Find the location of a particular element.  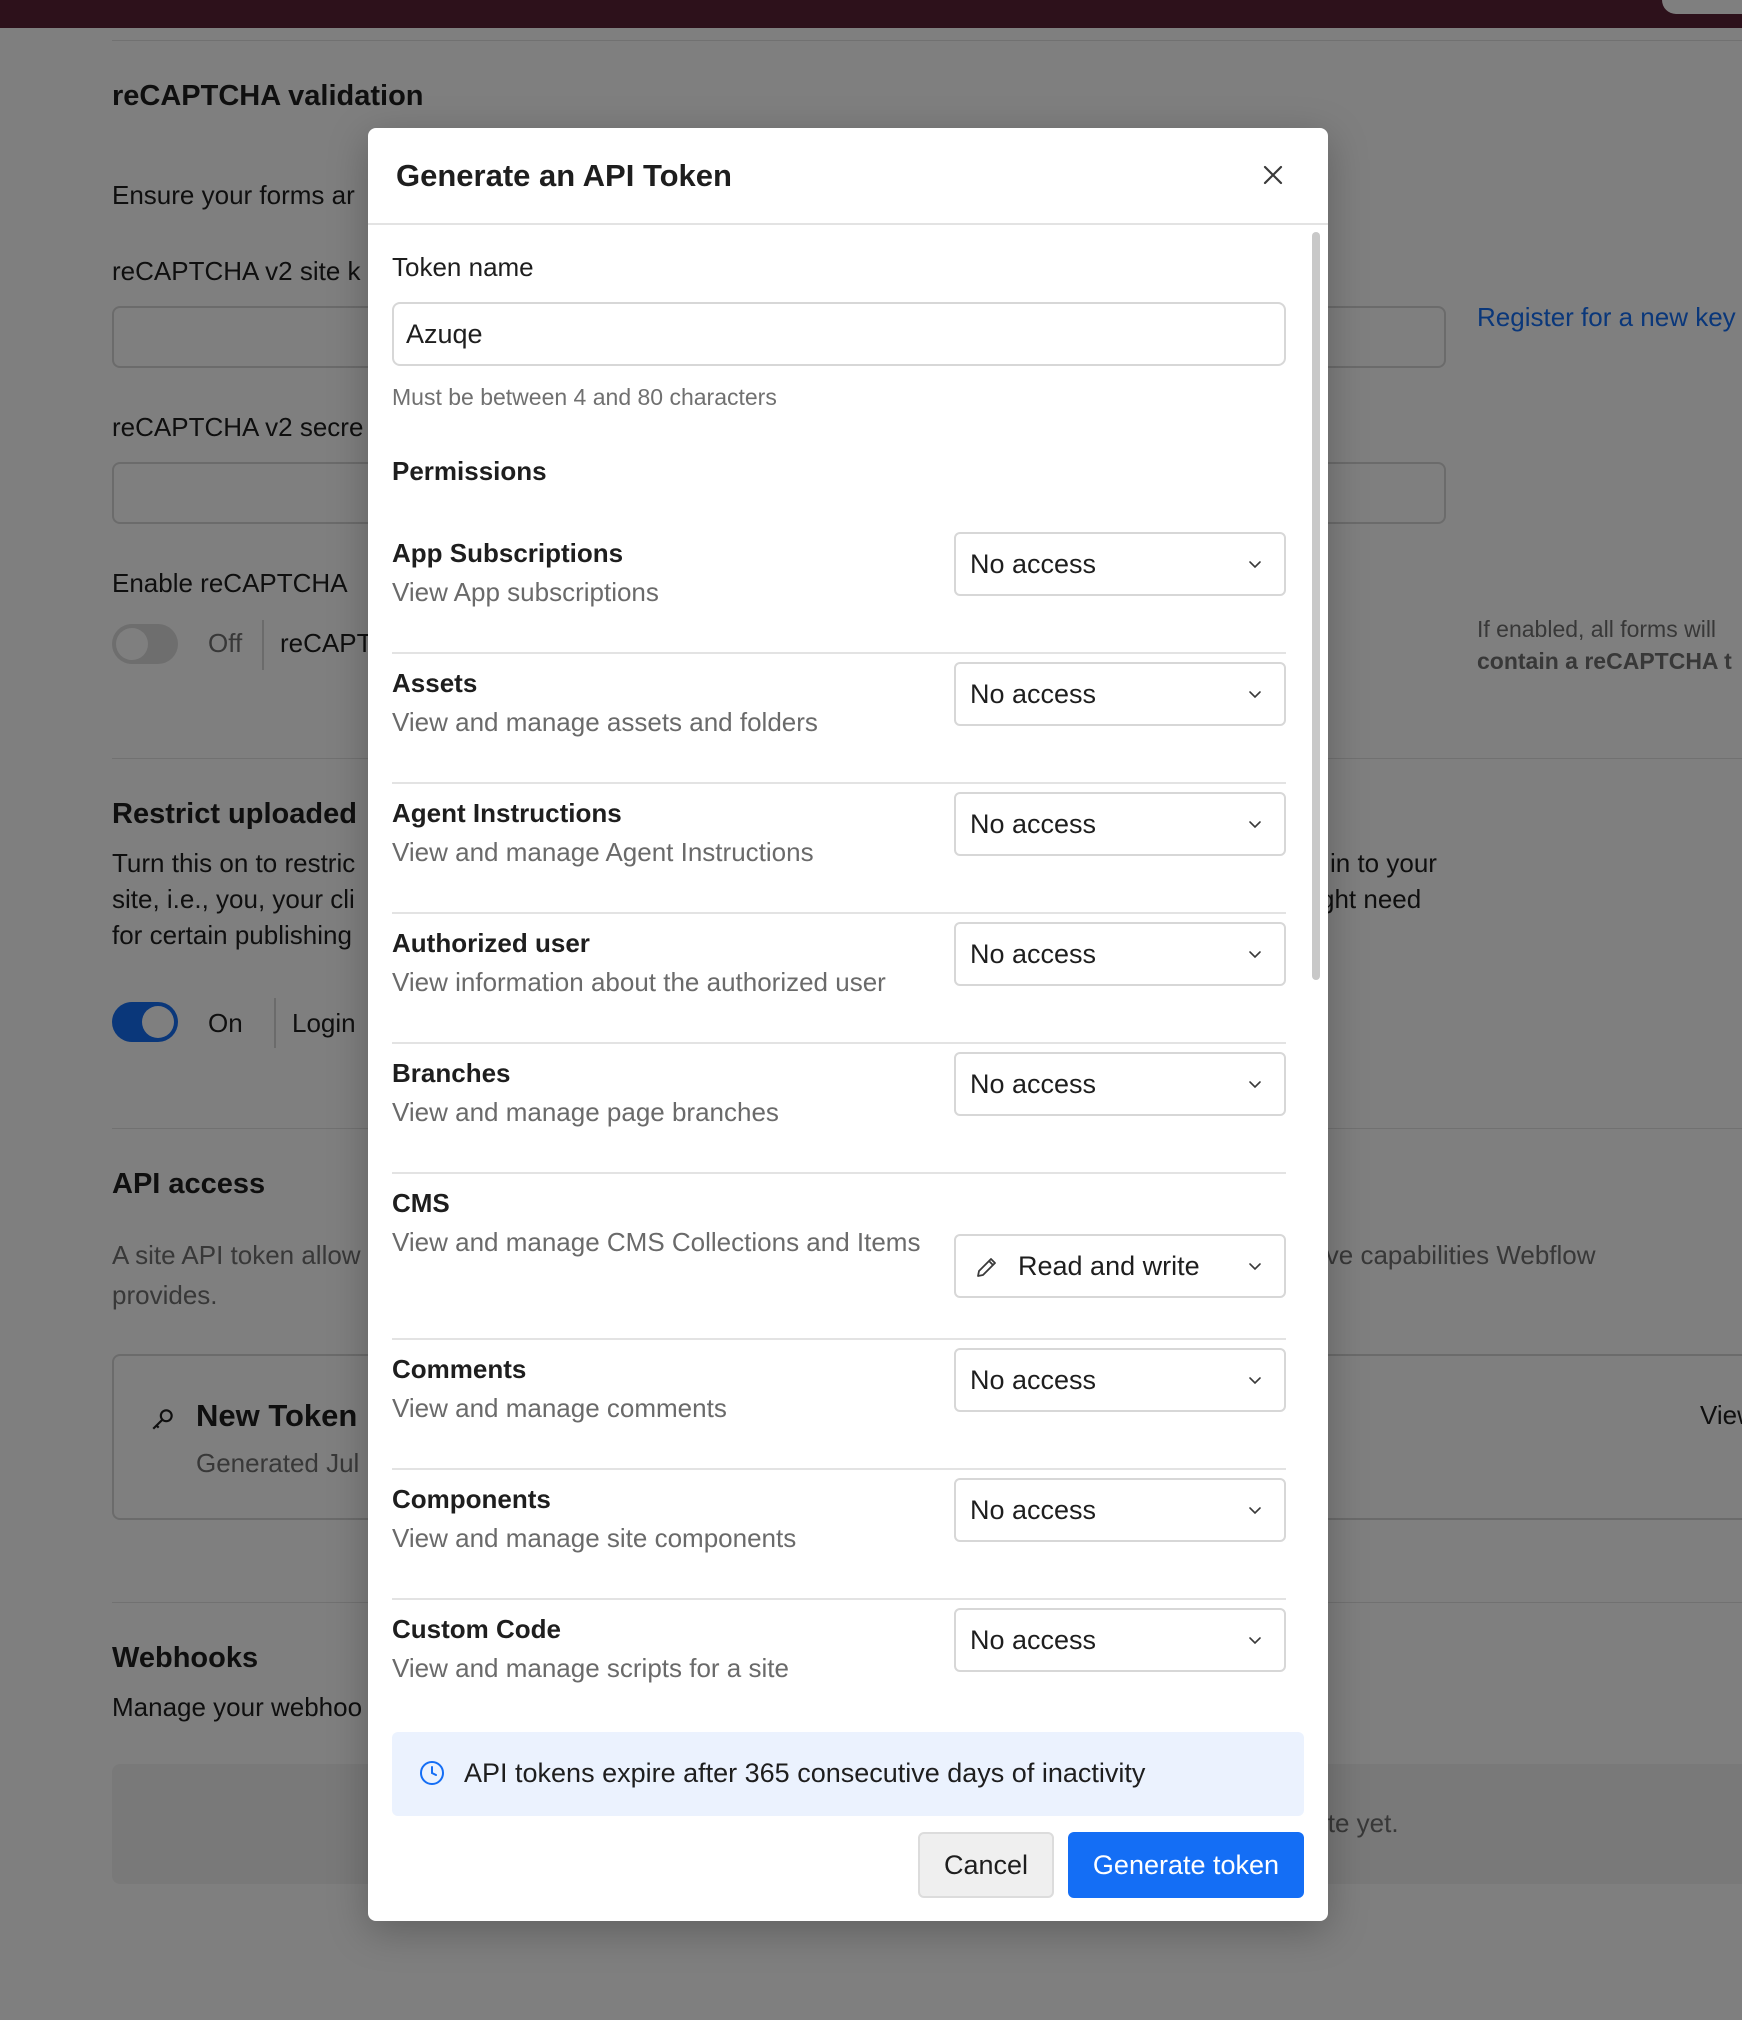

permission-name: CMS is located at coordinates (421, 1203).